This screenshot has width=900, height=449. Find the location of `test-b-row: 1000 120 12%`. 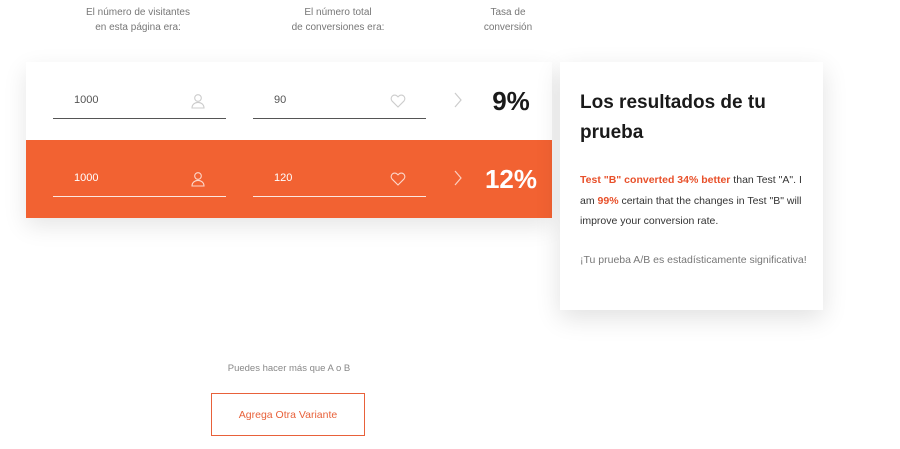

test-b-row: 1000 120 12% is located at coordinates (289, 179).